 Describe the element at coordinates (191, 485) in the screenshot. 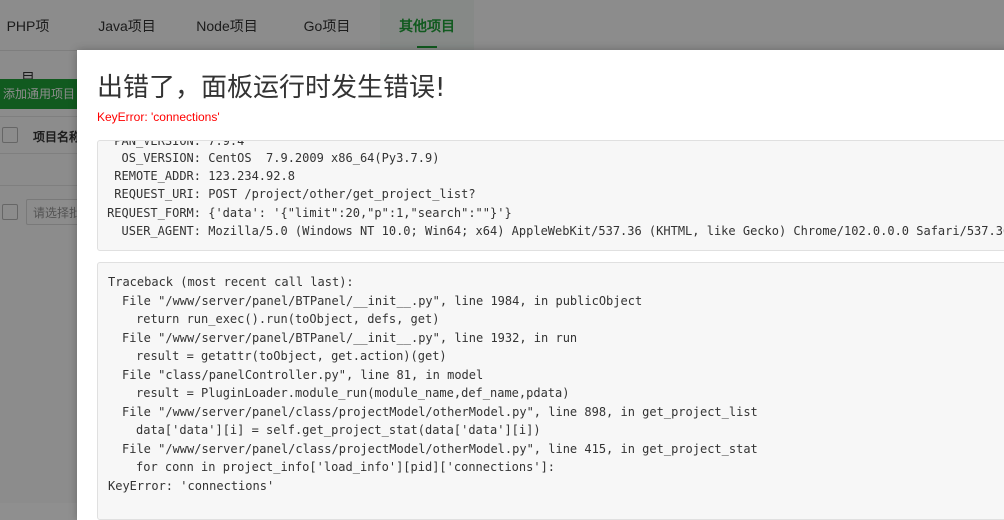

I see `traceback-line: KeyError: 'connections'` at that location.